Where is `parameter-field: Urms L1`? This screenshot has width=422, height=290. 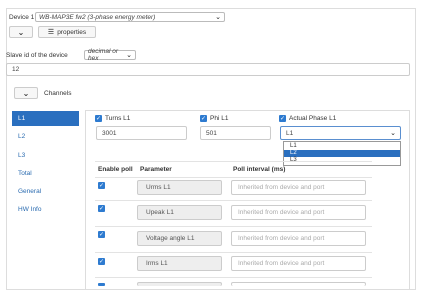
parameter-field: Urms L1 is located at coordinates (179, 187).